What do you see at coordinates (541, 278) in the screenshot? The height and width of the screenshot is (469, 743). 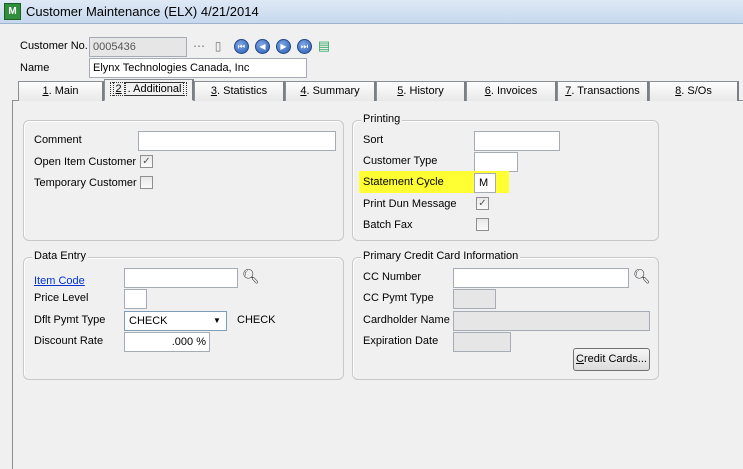 I see `cc-number-field` at bounding box center [541, 278].